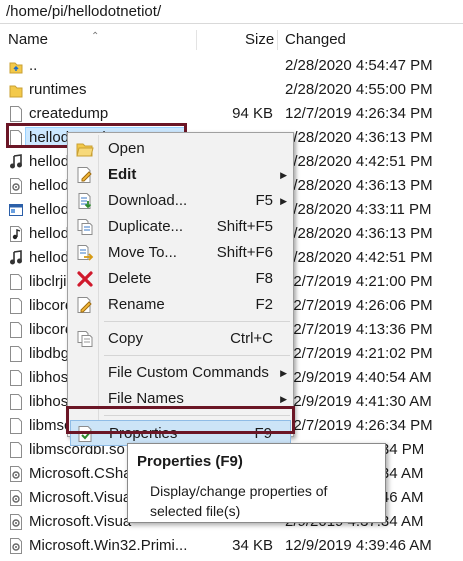 This screenshot has height=561, width=463. Describe the element at coordinates (180, 149) in the screenshot. I see `menu-item-open: Open` at that location.